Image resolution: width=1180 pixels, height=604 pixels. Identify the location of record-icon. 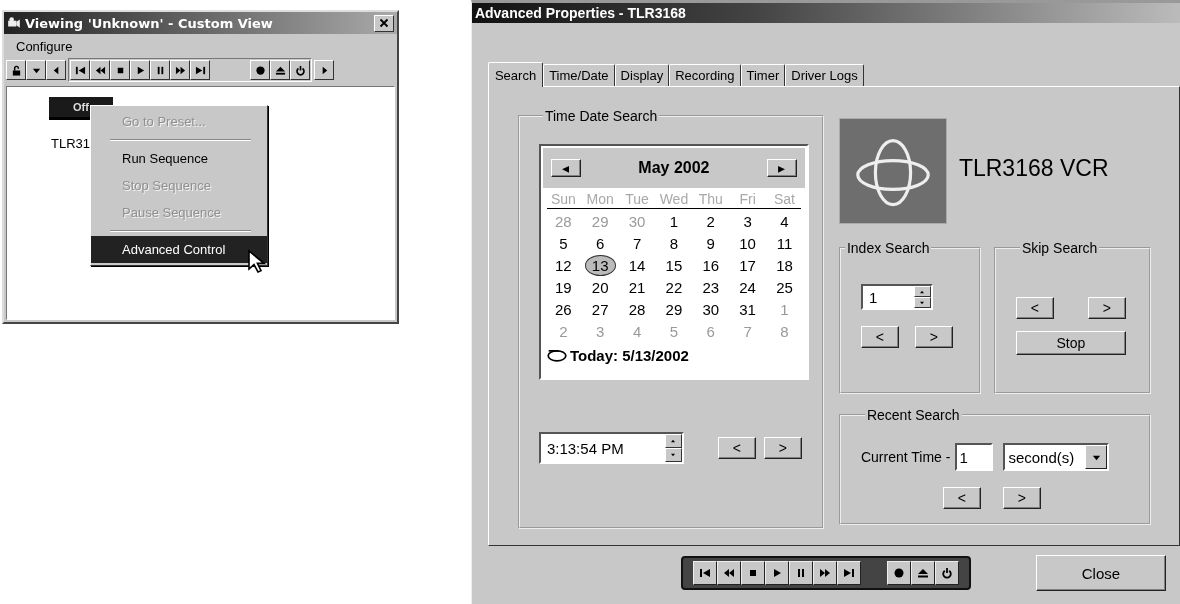
(260, 70).